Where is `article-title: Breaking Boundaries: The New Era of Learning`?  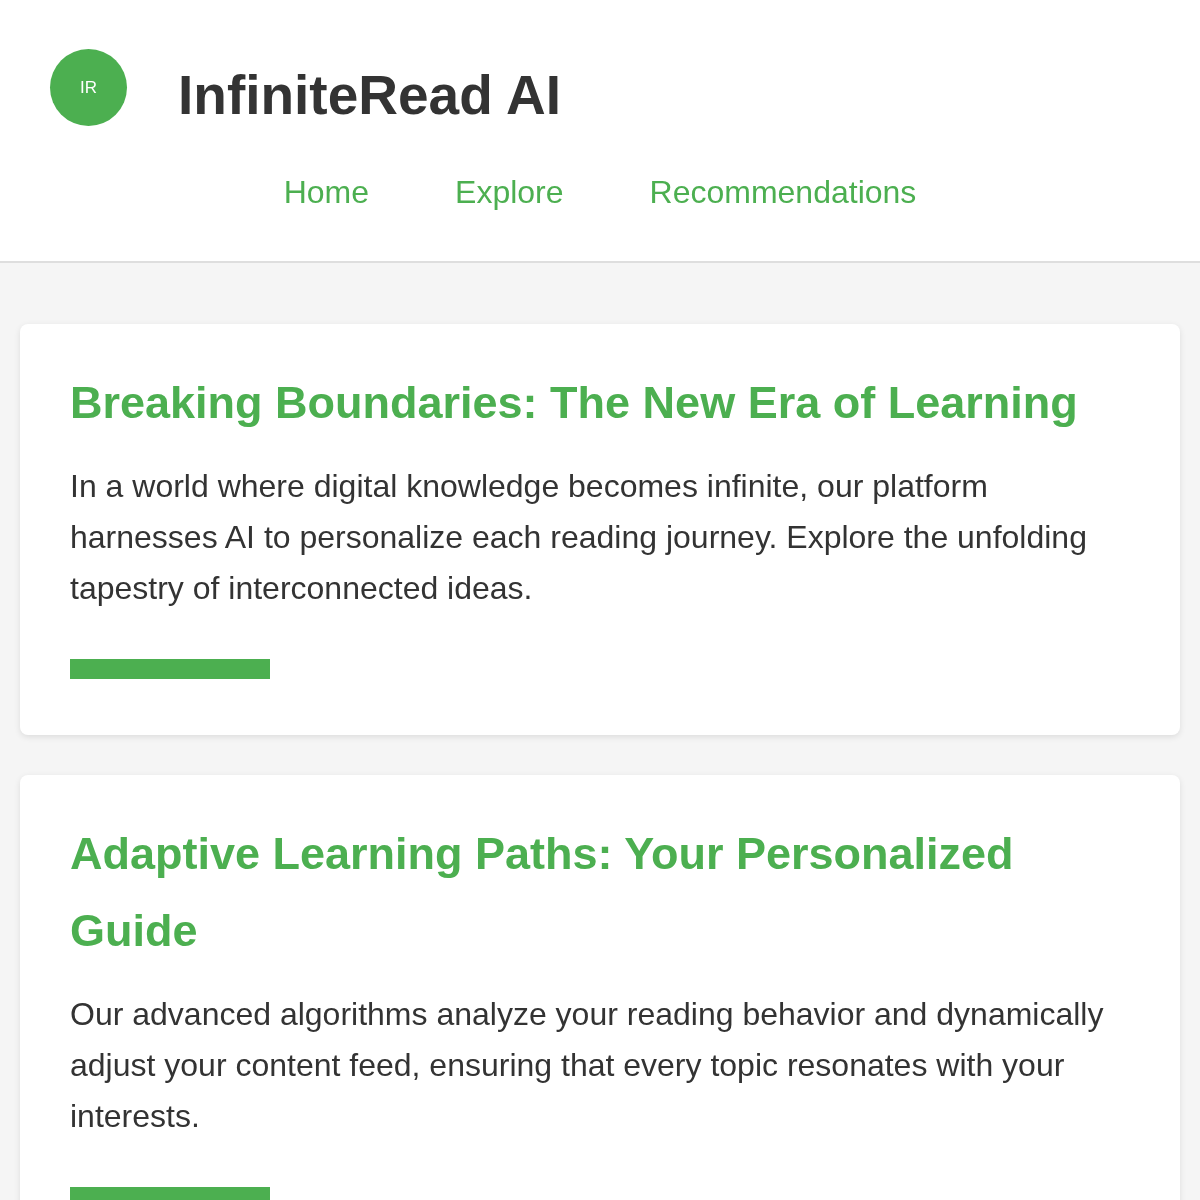 article-title: Breaking Boundaries: The New Era of Learning is located at coordinates (574, 403).